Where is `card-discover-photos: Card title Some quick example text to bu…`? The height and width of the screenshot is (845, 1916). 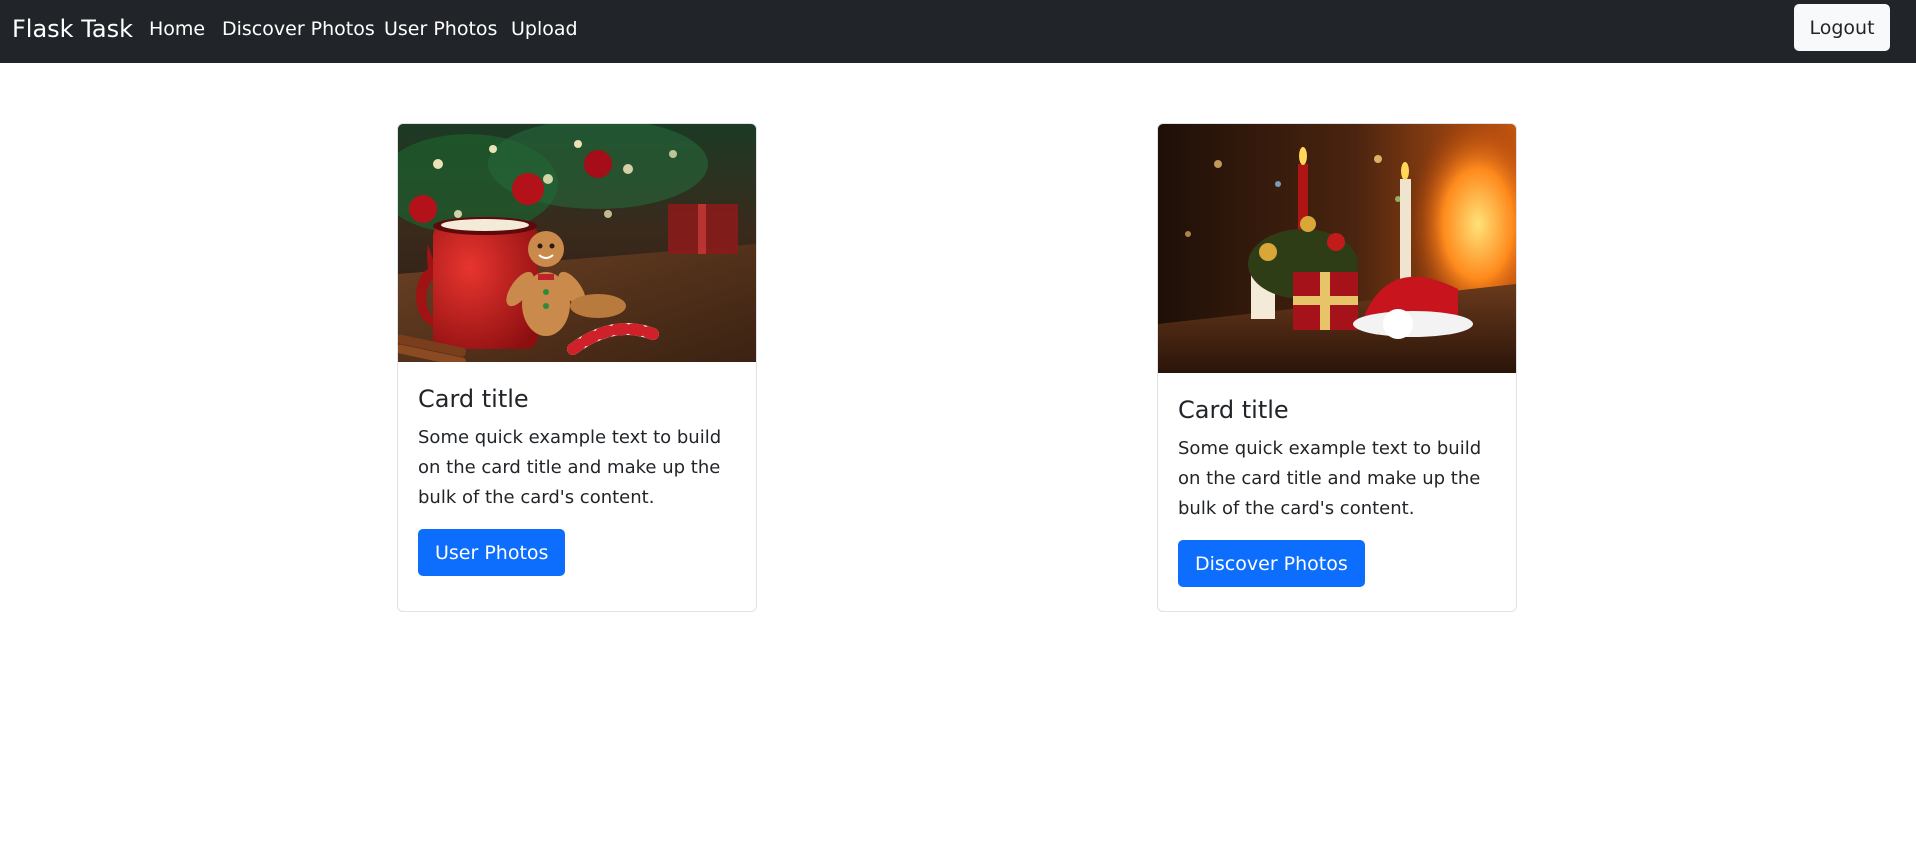 card-discover-photos: Card title Some quick example text to bu… is located at coordinates (1337, 367).